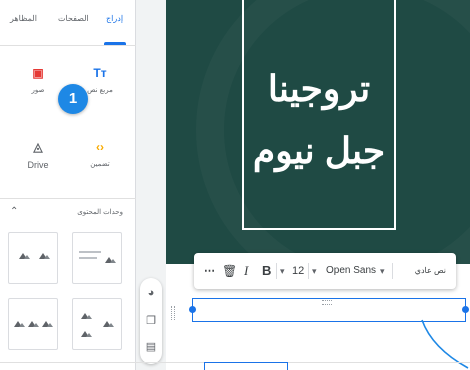 This screenshot has height=370, width=470. Describe the element at coordinates (100, 73) in the screenshot. I see `text-box-icon: Tт` at that location.